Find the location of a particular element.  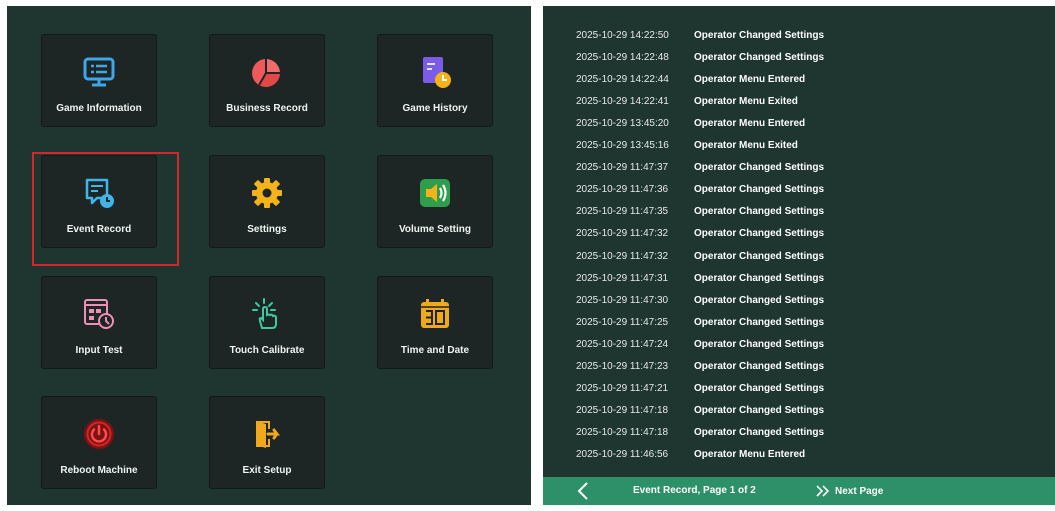

calendar-icon is located at coordinates (435, 313).